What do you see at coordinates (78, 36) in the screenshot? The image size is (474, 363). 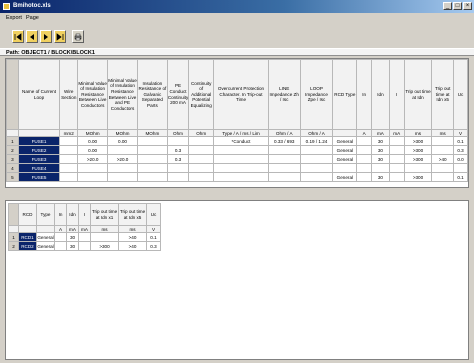 I see `print-button` at bounding box center [78, 36].